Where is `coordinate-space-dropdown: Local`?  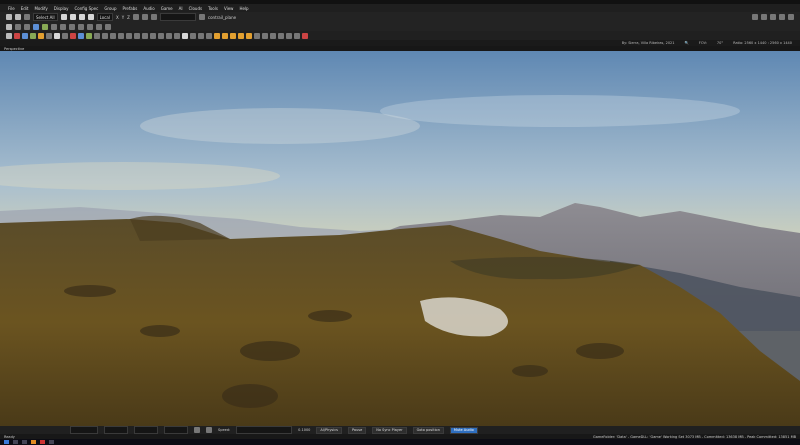
coordinate-space-dropdown: Local is located at coordinates (104, 17).